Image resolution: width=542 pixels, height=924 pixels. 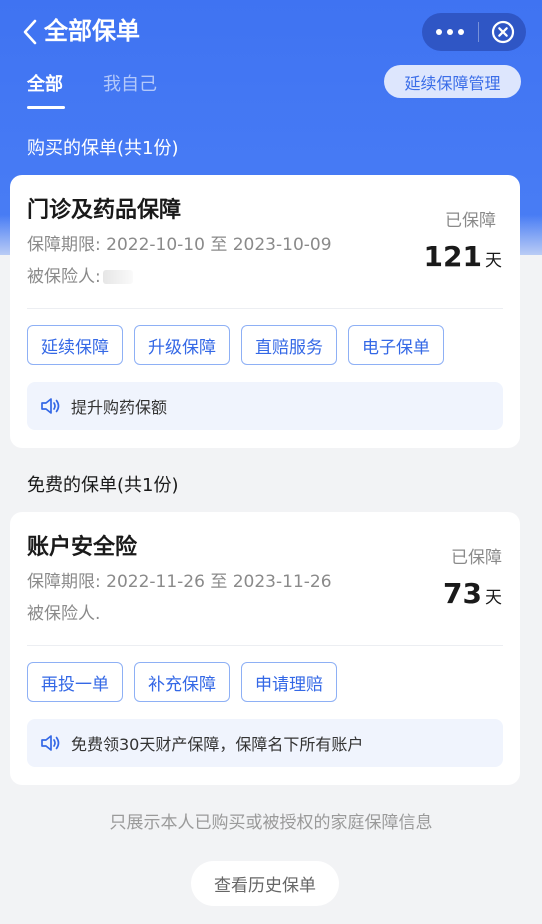 I want to click on footer-note: 只展示本人已购买或被授权的家庭保障信息, so click(x=271, y=823).